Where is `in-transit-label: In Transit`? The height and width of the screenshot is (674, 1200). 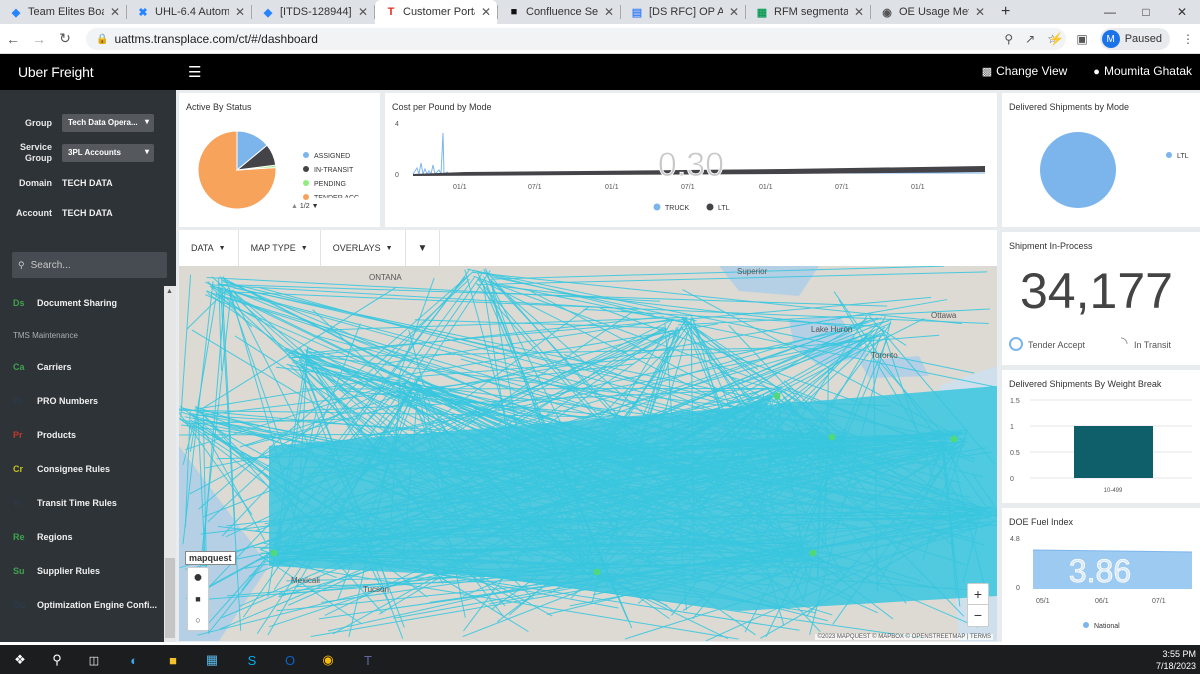 in-transit-label: In Transit is located at coordinates (1153, 345).